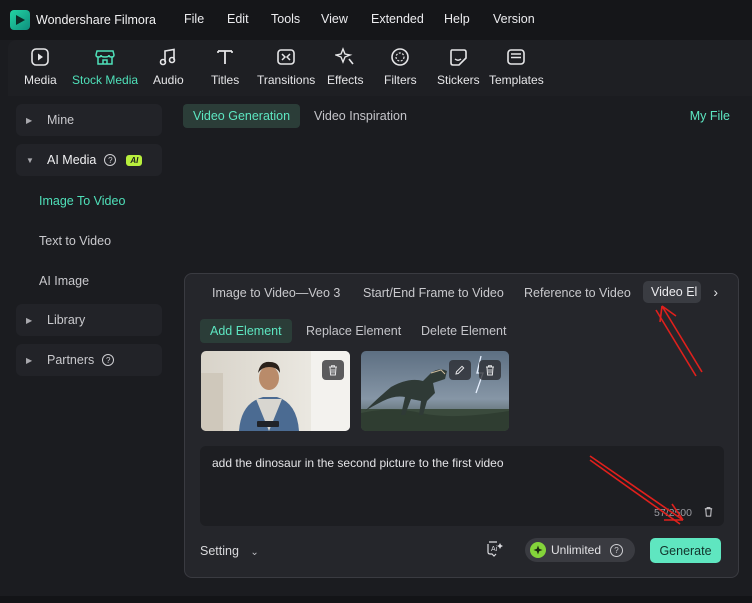 The width and height of the screenshot is (752, 603). Describe the element at coordinates (30, 160) in the screenshot. I see `caret-down-icon: ▼` at that location.